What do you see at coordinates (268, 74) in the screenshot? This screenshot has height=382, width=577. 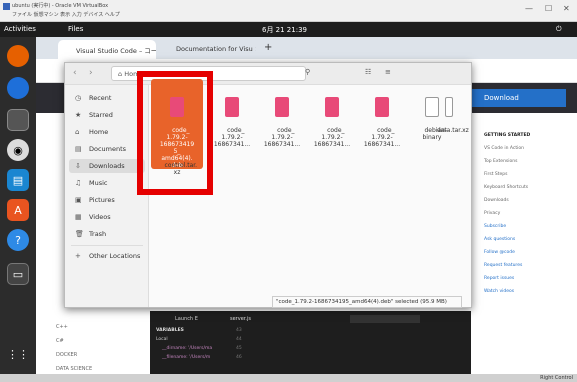 I see `files-header: ‹ › ⌂ Home ⚲ ☷ ≡` at bounding box center [268, 74].